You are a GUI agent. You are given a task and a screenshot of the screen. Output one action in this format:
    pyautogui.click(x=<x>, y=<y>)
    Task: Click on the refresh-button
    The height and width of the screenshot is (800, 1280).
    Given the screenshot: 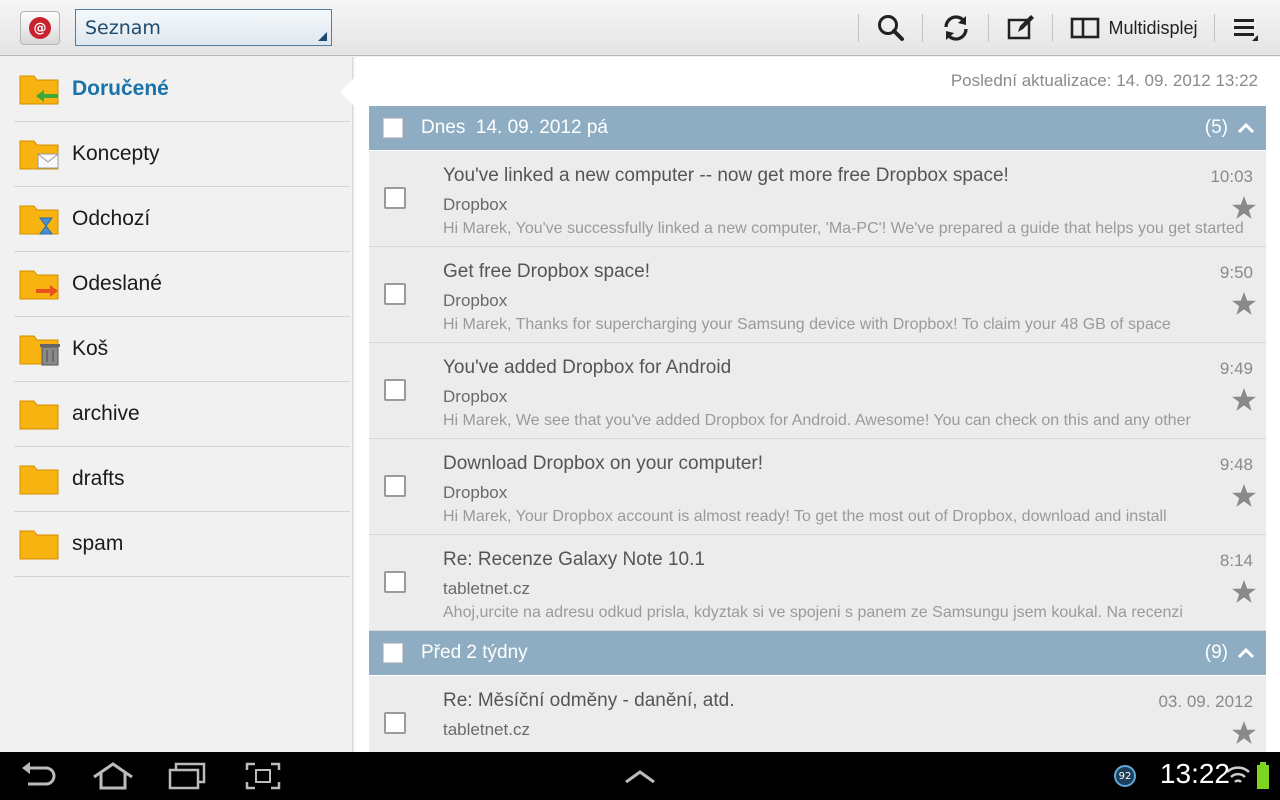 What is the action you would take?
    pyautogui.click(x=956, y=28)
    